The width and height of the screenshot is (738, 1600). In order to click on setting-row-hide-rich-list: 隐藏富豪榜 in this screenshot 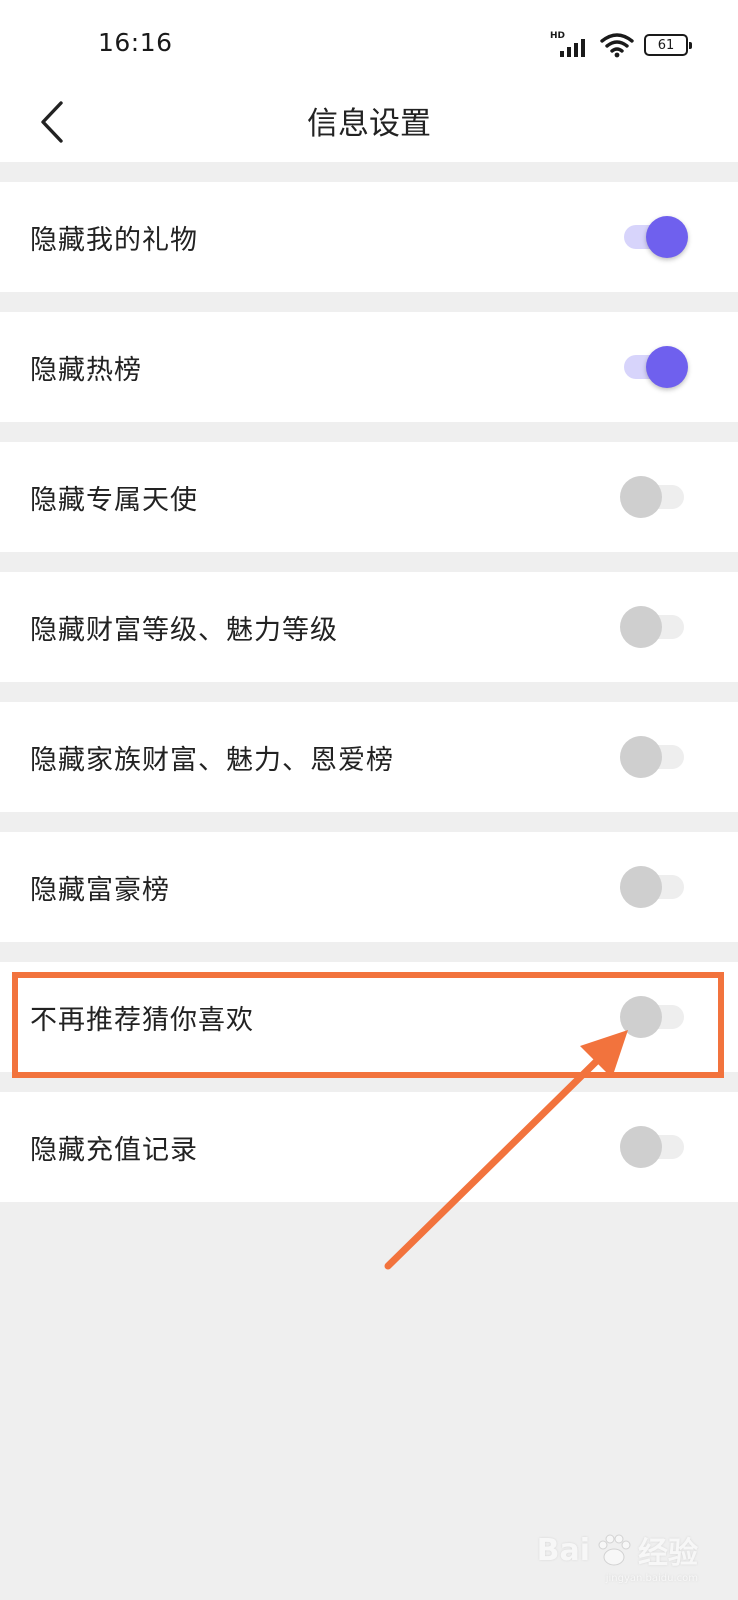, I will do `click(369, 887)`.